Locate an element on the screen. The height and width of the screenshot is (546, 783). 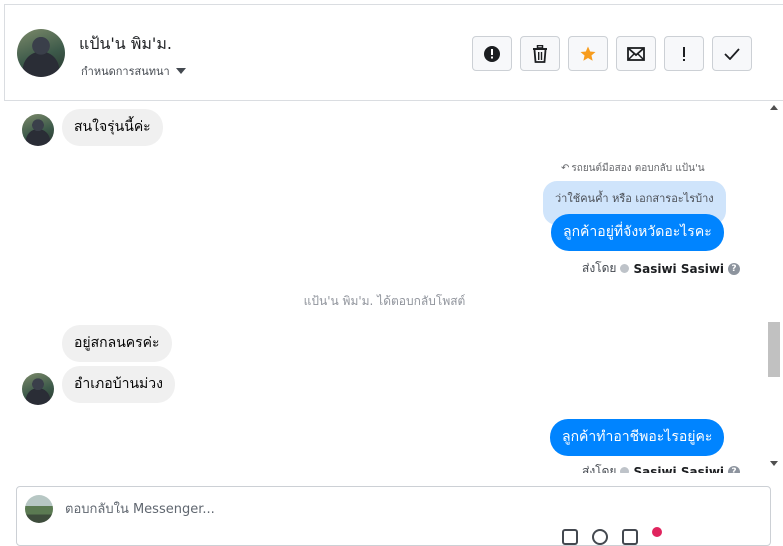
envelope-icon is located at coordinates (636, 53).